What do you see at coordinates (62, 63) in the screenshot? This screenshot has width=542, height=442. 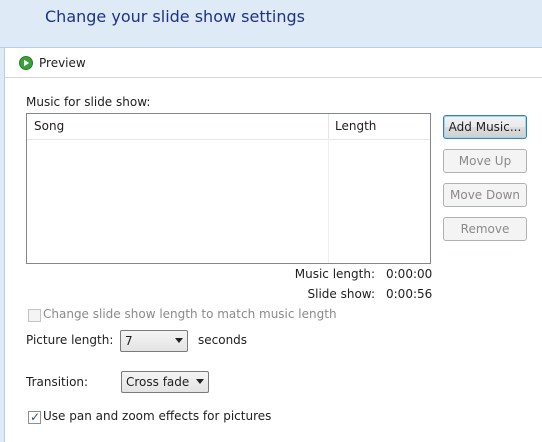 I see `preview-label: Preview` at bounding box center [62, 63].